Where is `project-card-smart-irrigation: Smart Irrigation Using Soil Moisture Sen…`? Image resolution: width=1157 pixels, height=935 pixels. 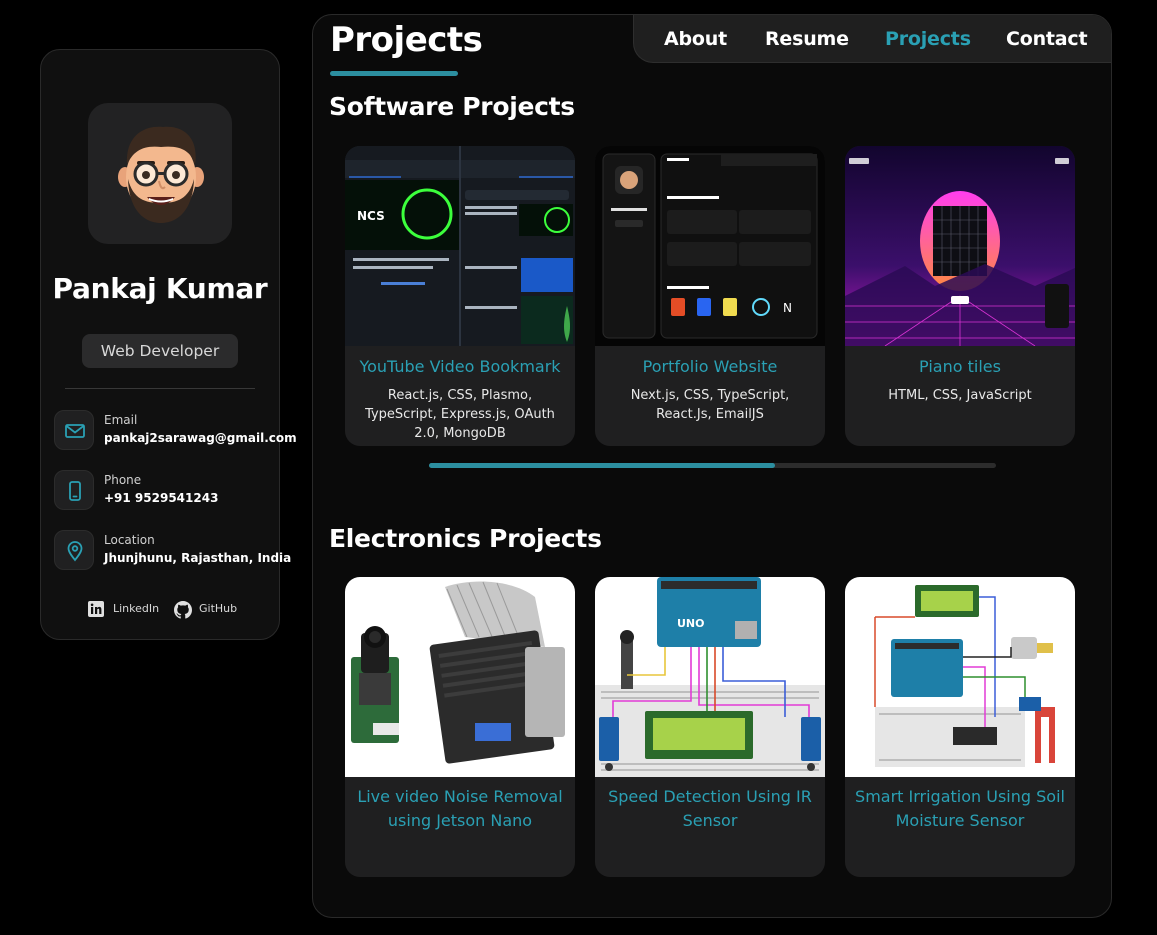
project-card-smart-irrigation: Smart Irrigation Using Soil Moisture Sen… is located at coordinates (960, 727).